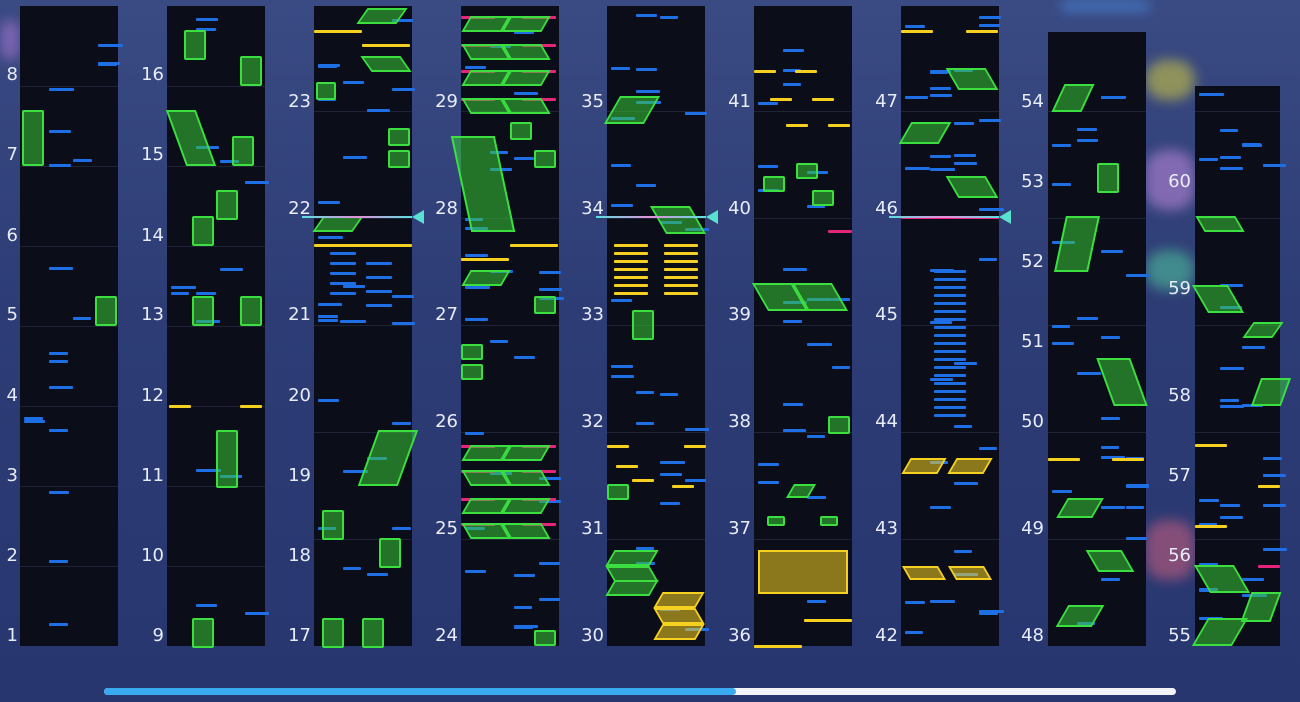  What do you see at coordinates (299, 395) in the screenshot?
I see `measure-number: 20` at bounding box center [299, 395].